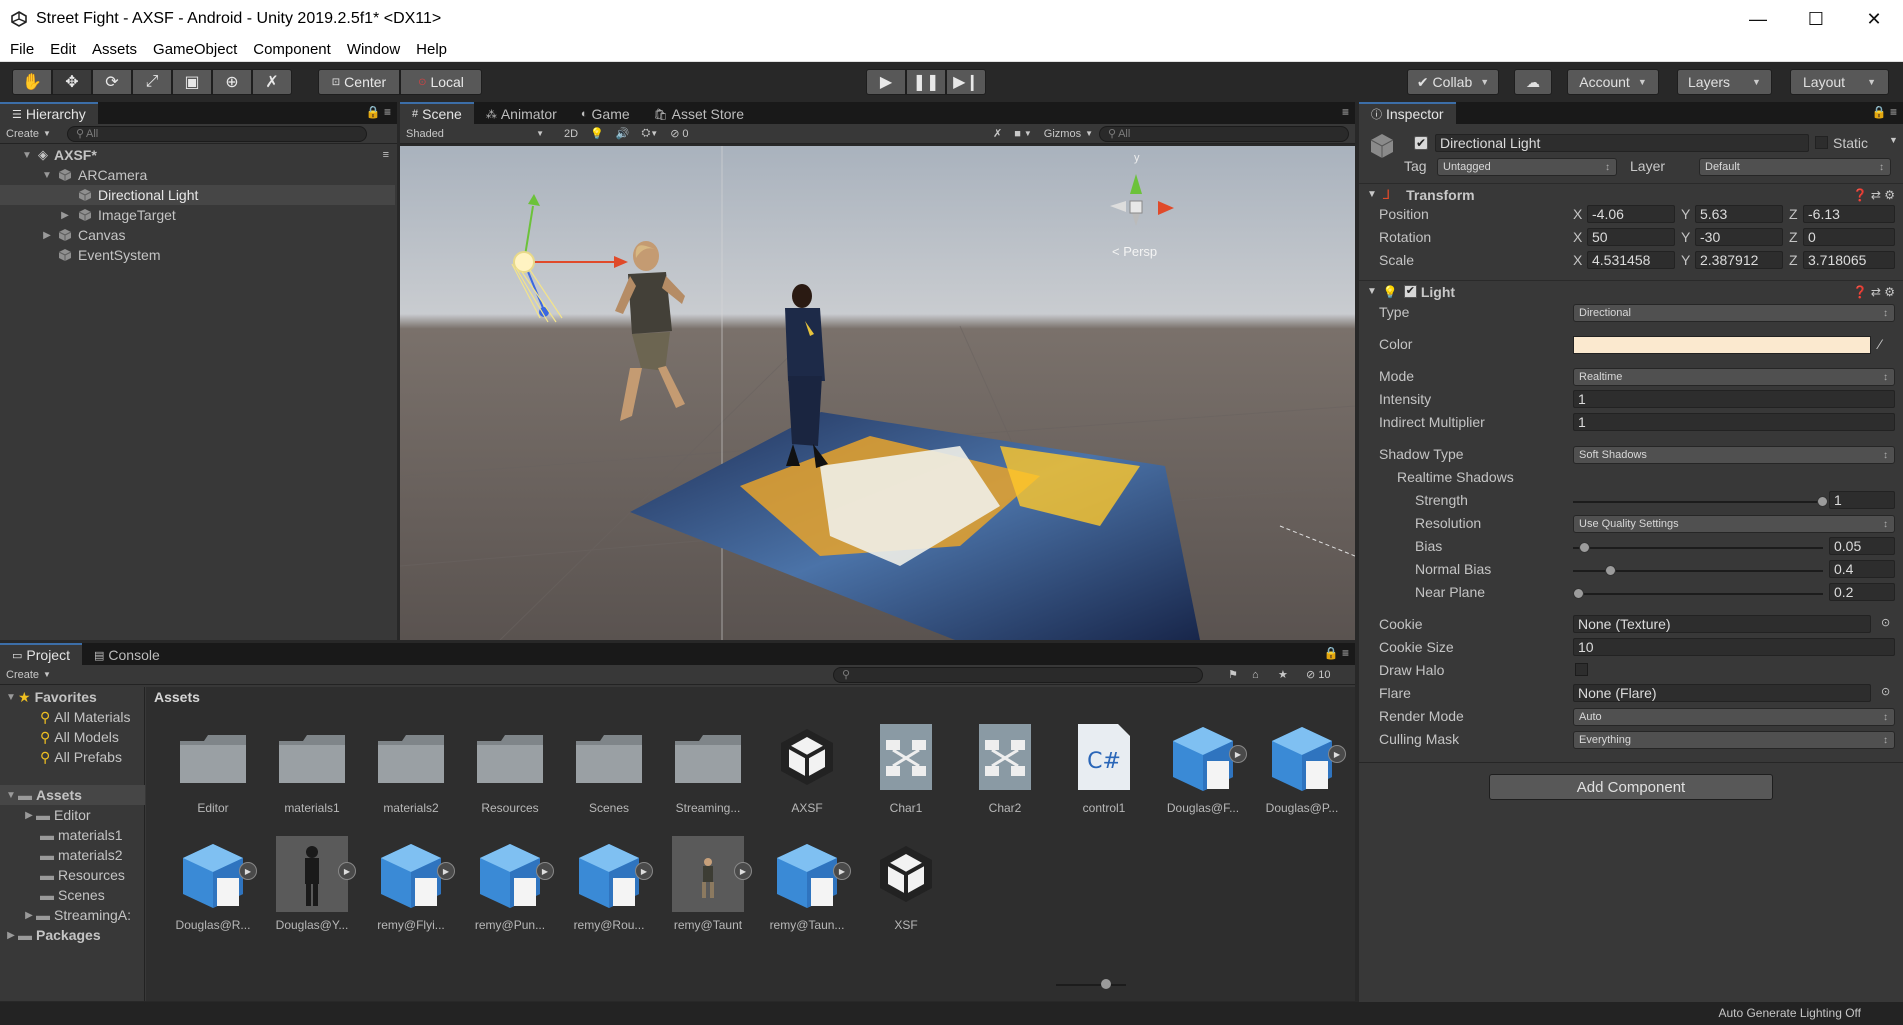 This screenshot has height=1025, width=1903. What do you see at coordinates (708, 883) in the screenshot?
I see `asset-item: ▶ remy@Taunt` at bounding box center [708, 883].